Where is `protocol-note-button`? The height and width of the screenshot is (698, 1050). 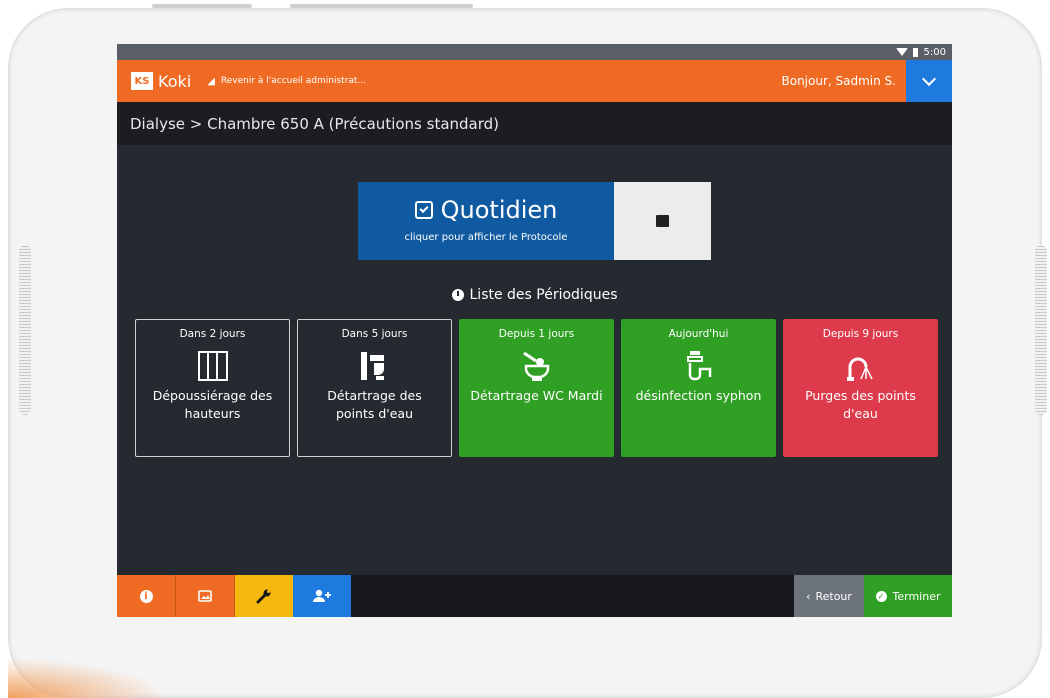 protocol-note-button is located at coordinates (662, 221).